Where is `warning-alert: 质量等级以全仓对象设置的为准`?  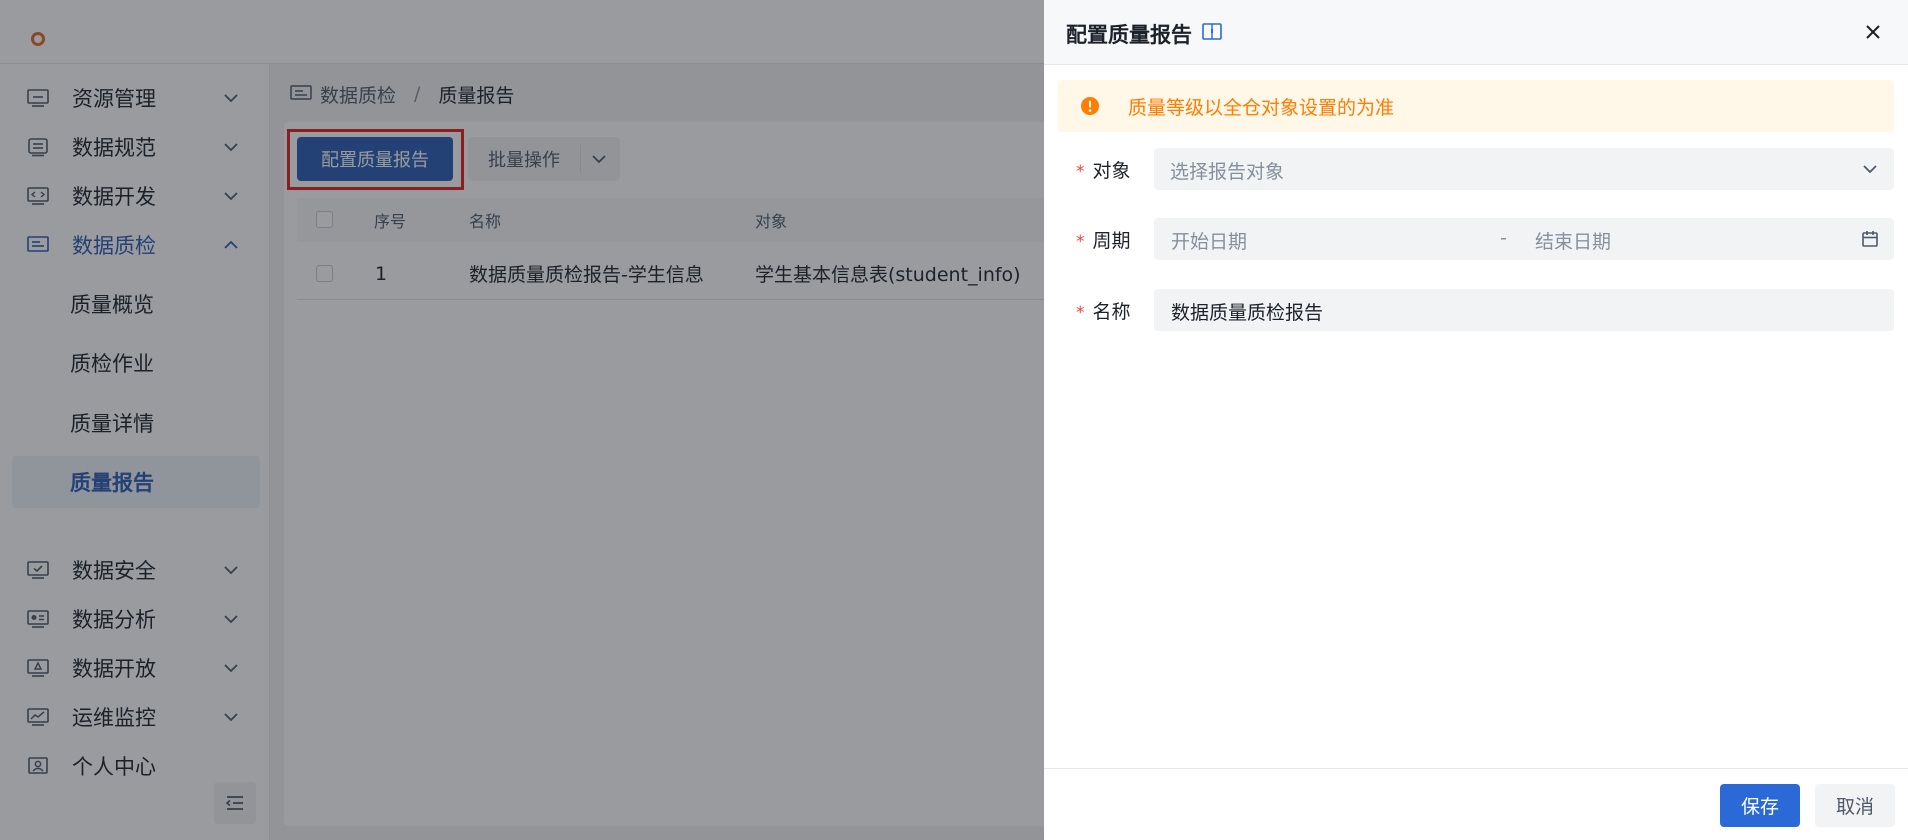 warning-alert: 质量等级以全仓对象设置的为准 is located at coordinates (1476, 106).